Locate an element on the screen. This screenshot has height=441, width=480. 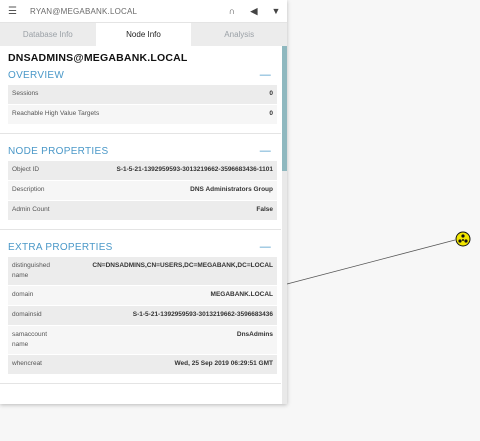
table-row: whencreat Wed, 25 Sep 2019 06:29:51 GMT is located at coordinates (142, 365).